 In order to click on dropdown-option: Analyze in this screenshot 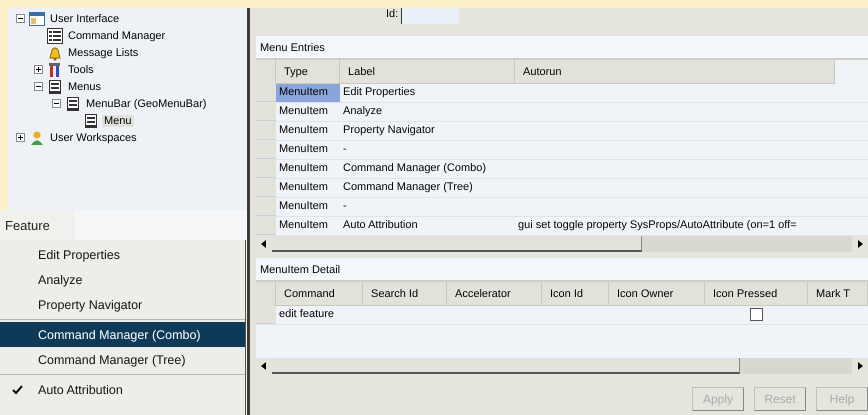, I will do `click(122, 279)`.